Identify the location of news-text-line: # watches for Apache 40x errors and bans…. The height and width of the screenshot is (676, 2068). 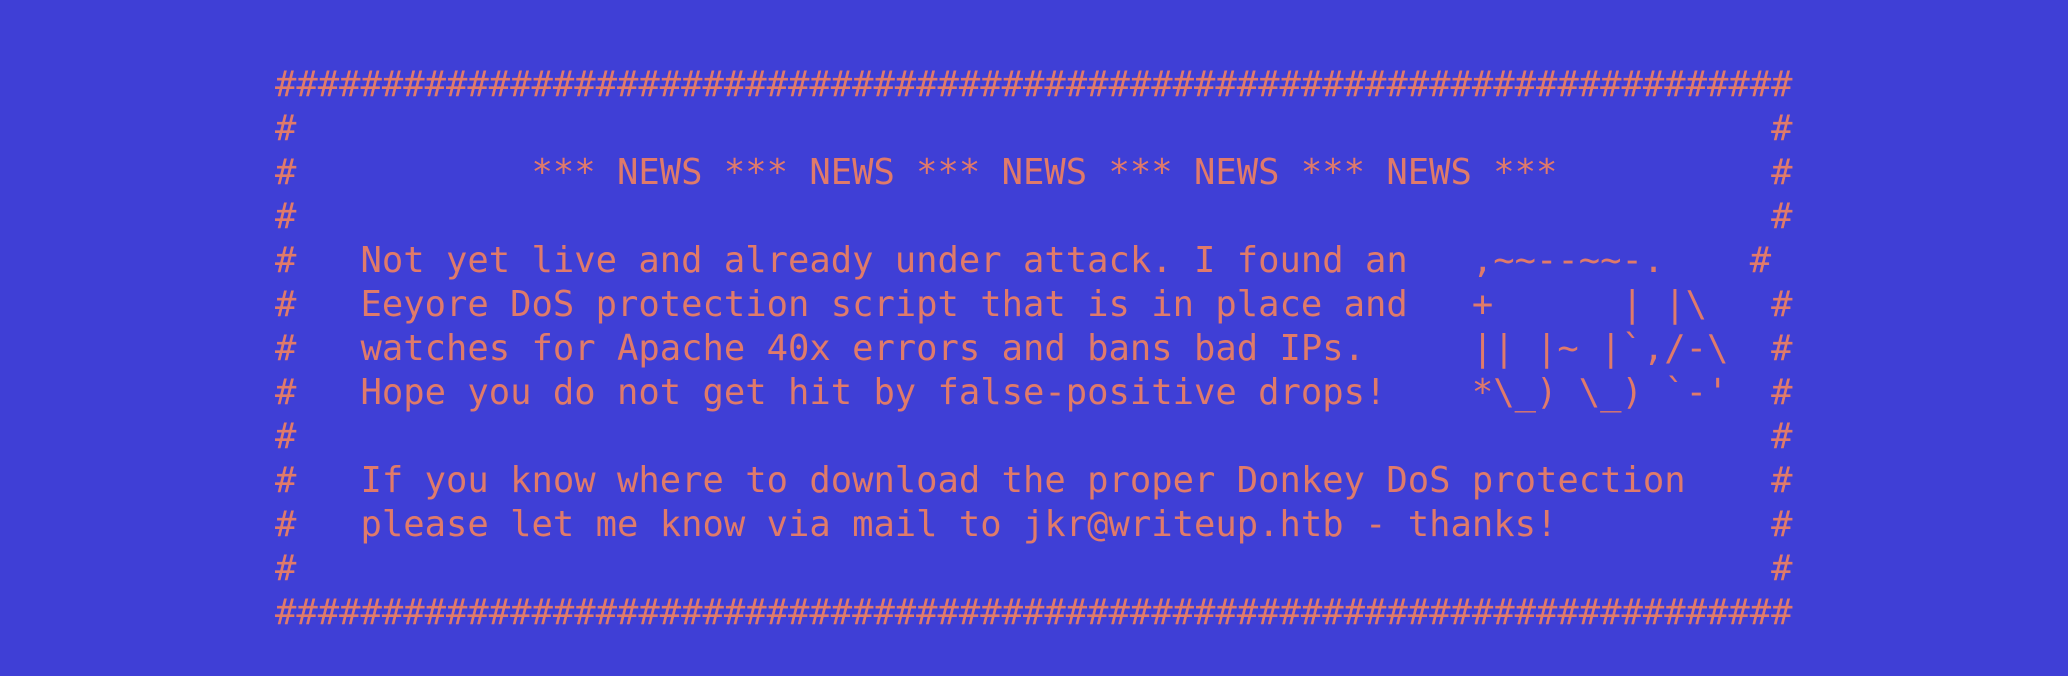
(1034, 348).